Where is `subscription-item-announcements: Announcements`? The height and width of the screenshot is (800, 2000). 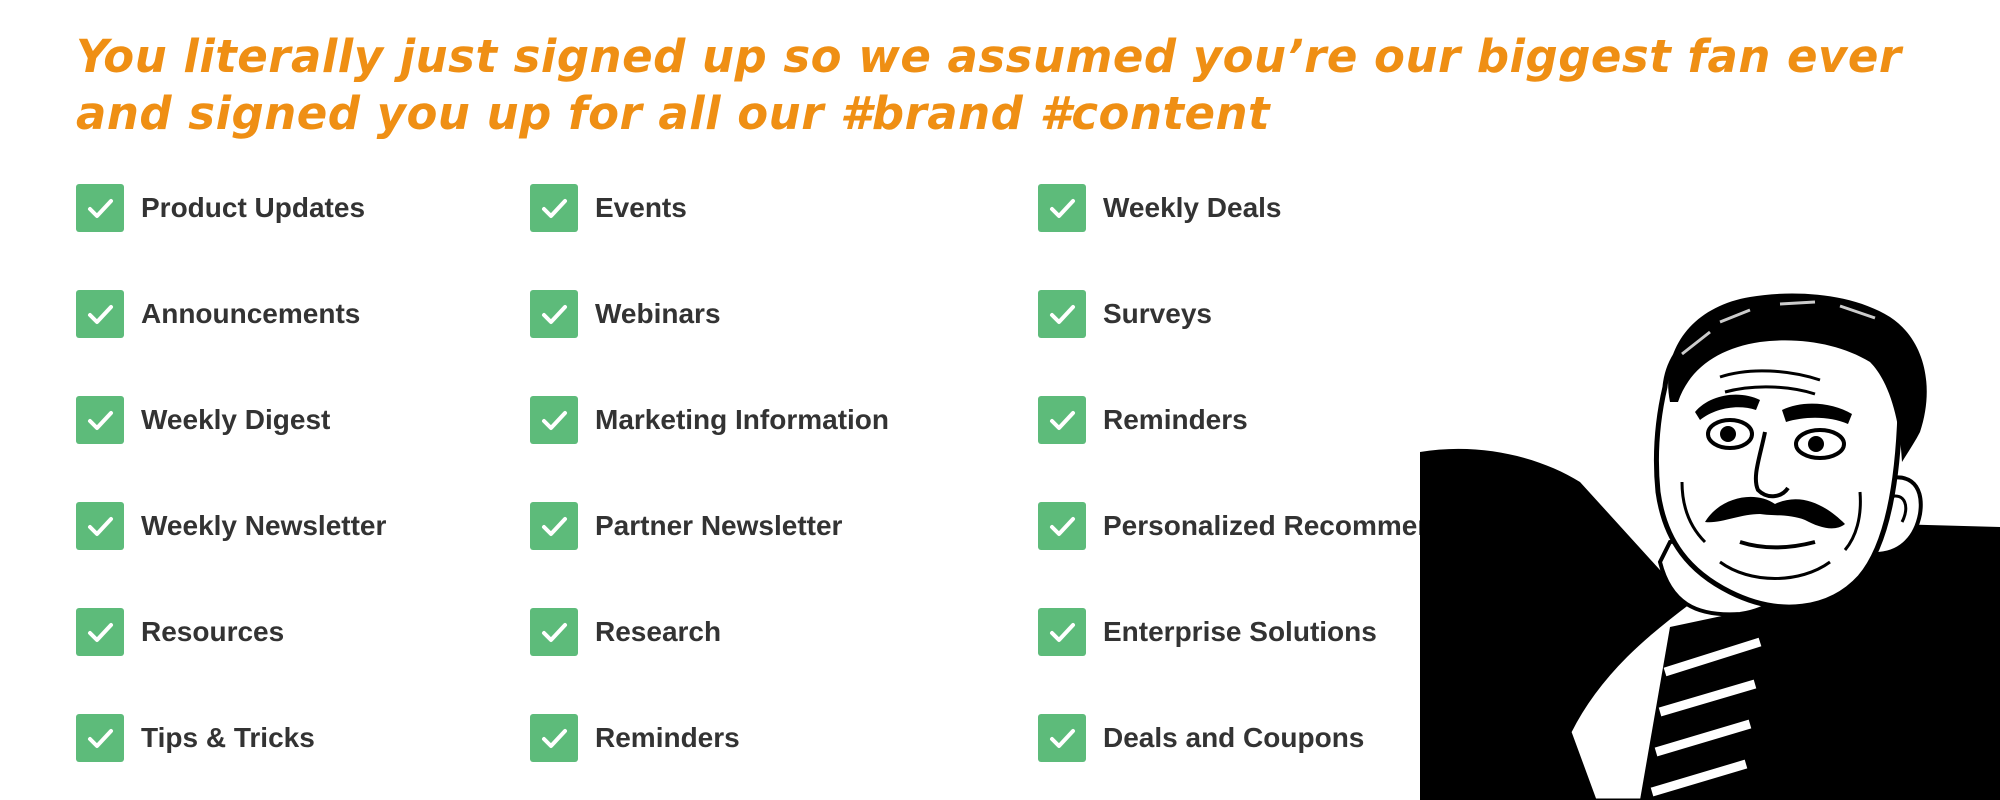 subscription-item-announcements: Announcements is located at coordinates (218, 314).